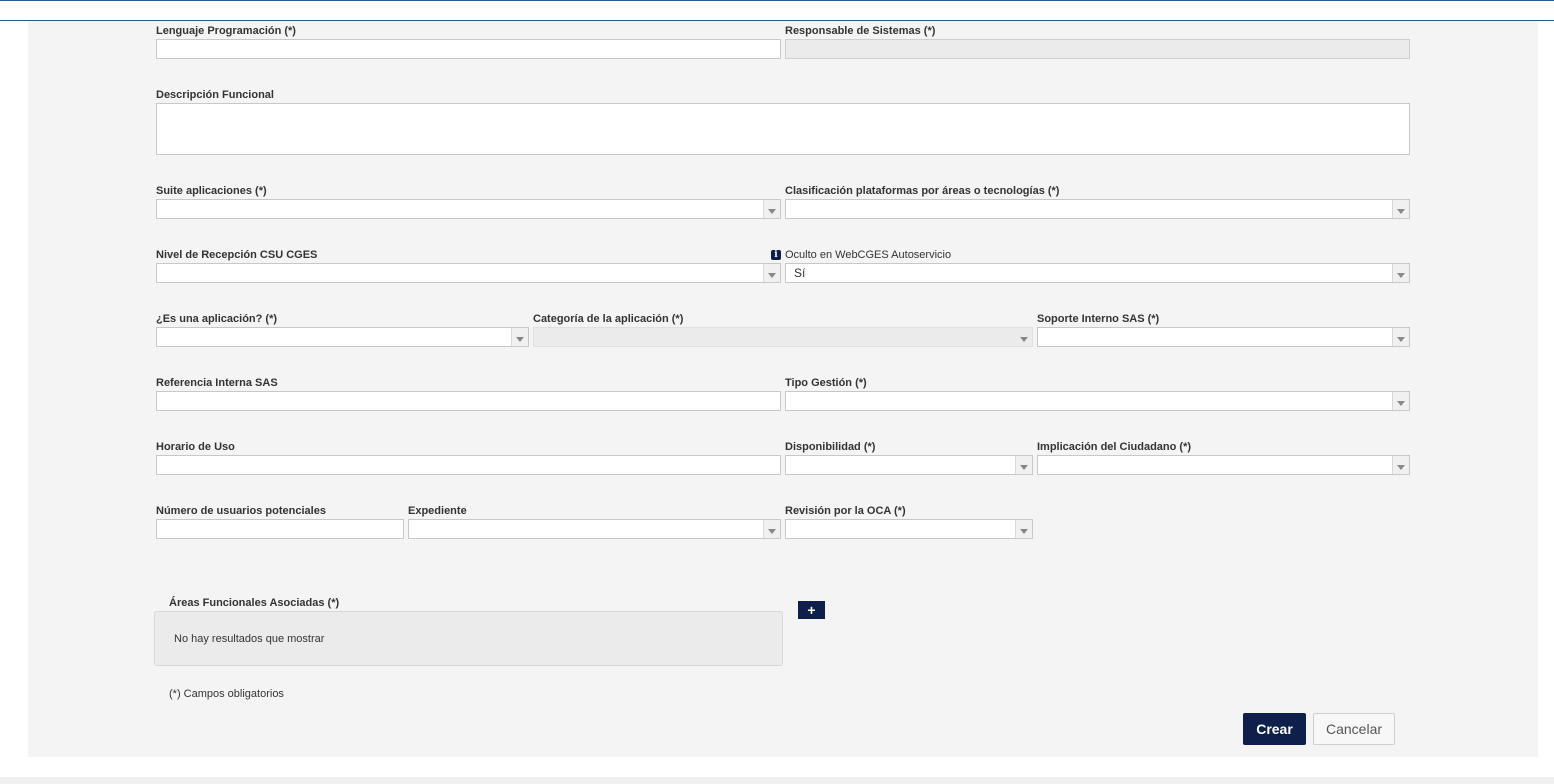  What do you see at coordinates (1097, 49) in the screenshot?
I see `responsable-input` at bounding box center [1097, 49].